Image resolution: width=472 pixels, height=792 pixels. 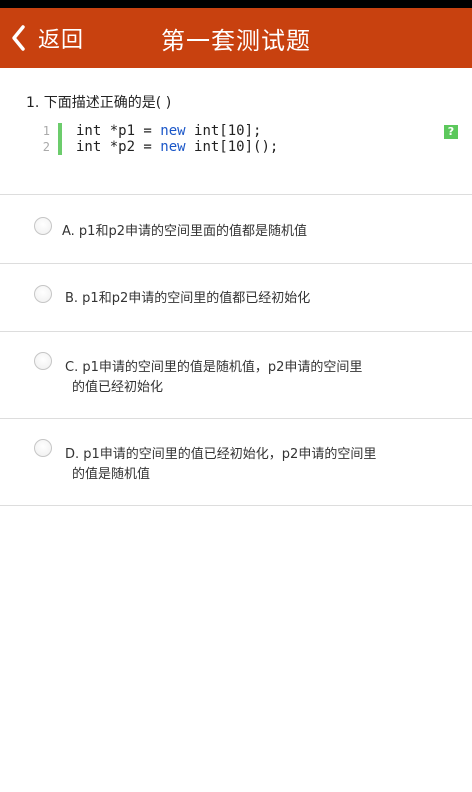 I want to click on option-b-text: B. p1和p2申请的空间里的值都已经初始化, so click(x=188, y=298).